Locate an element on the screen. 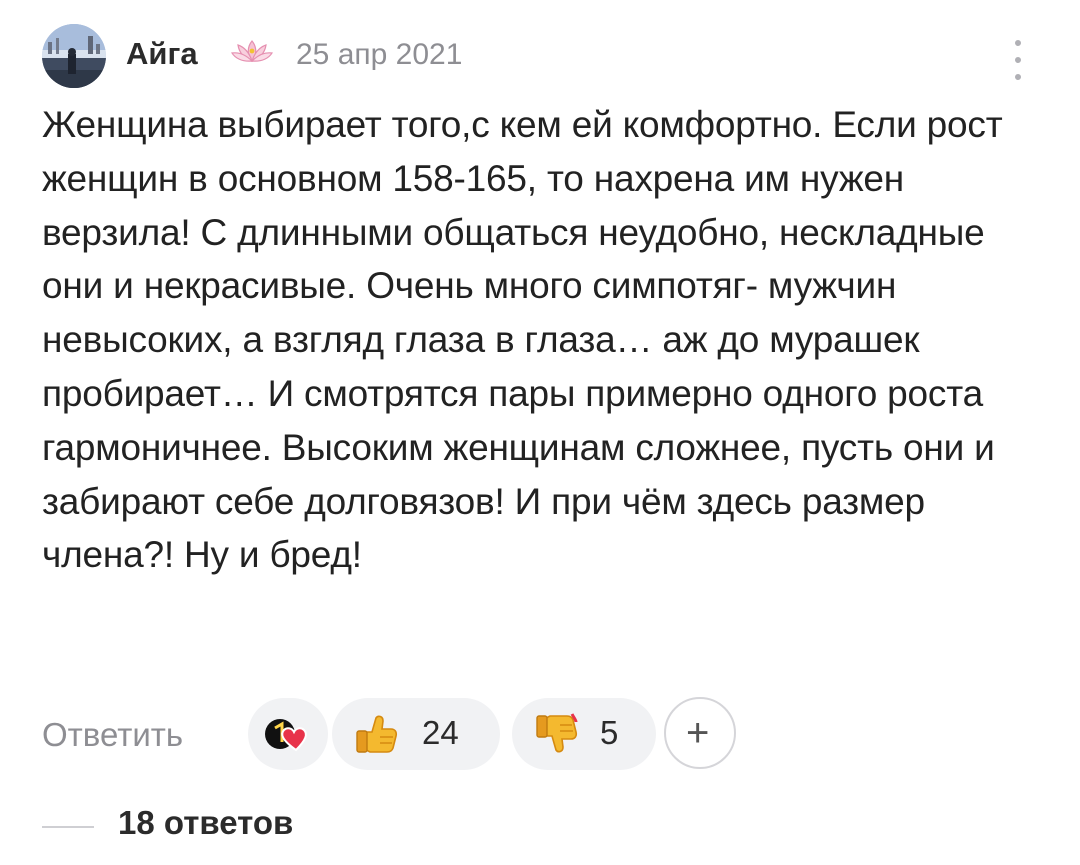  plus-icon: + is located at coordinates (698, 733).